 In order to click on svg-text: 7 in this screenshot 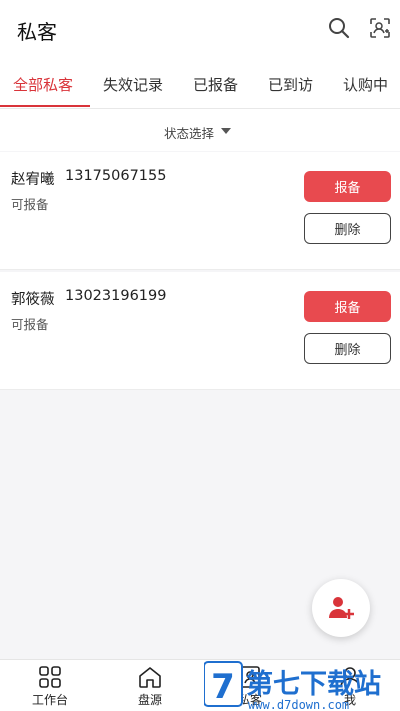, I will do `click(223, 687)`.